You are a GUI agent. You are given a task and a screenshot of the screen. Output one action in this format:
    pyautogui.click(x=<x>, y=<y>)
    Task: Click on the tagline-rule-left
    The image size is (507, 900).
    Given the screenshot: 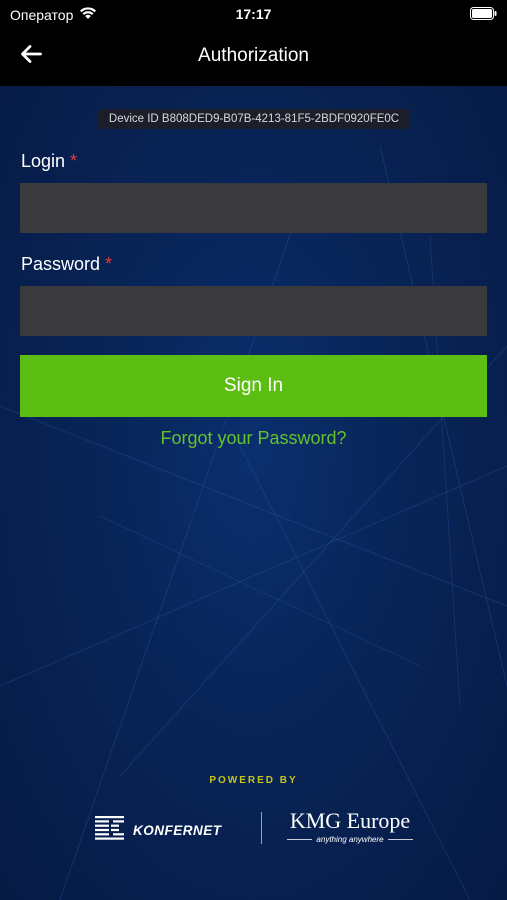 What is the action you would take?
    pyautogui.click(x=300, y=839)
    